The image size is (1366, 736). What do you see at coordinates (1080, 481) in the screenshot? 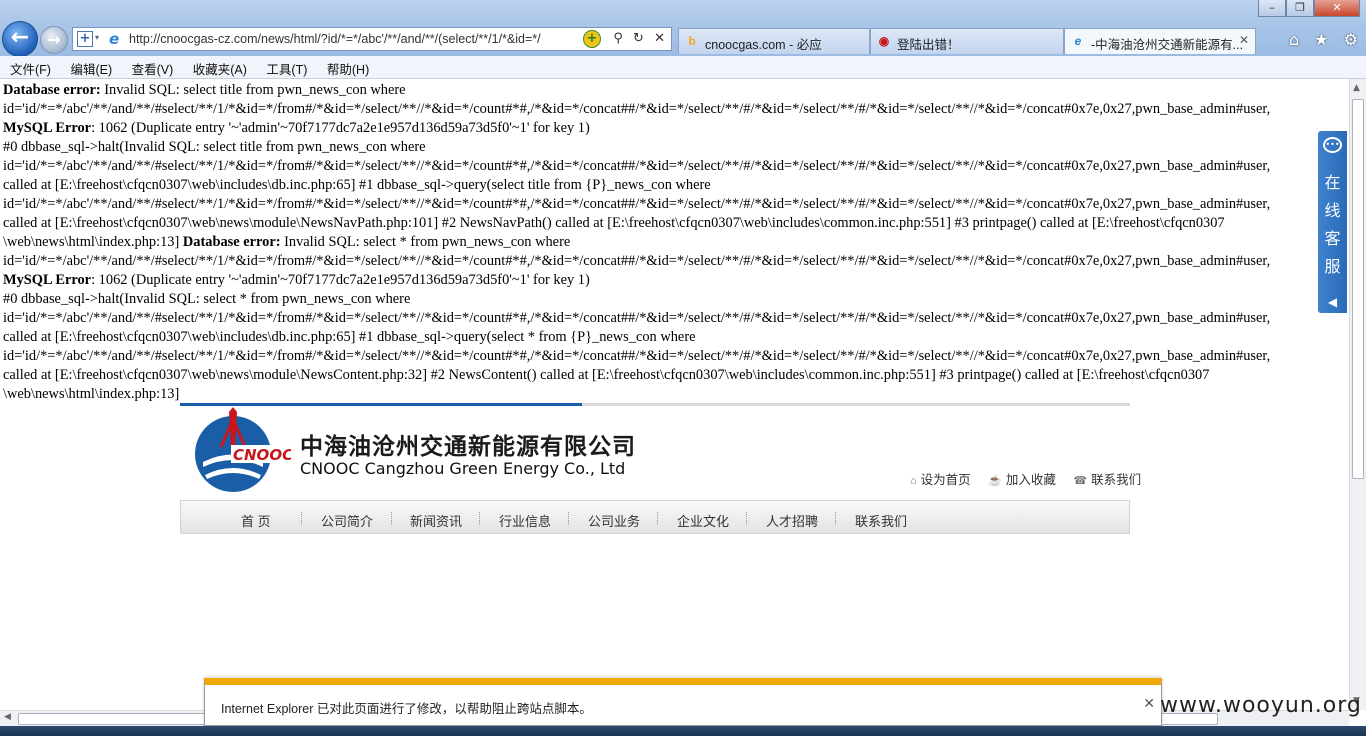
I see `contact-icon: ☎` at bounding box center [1080, 481].